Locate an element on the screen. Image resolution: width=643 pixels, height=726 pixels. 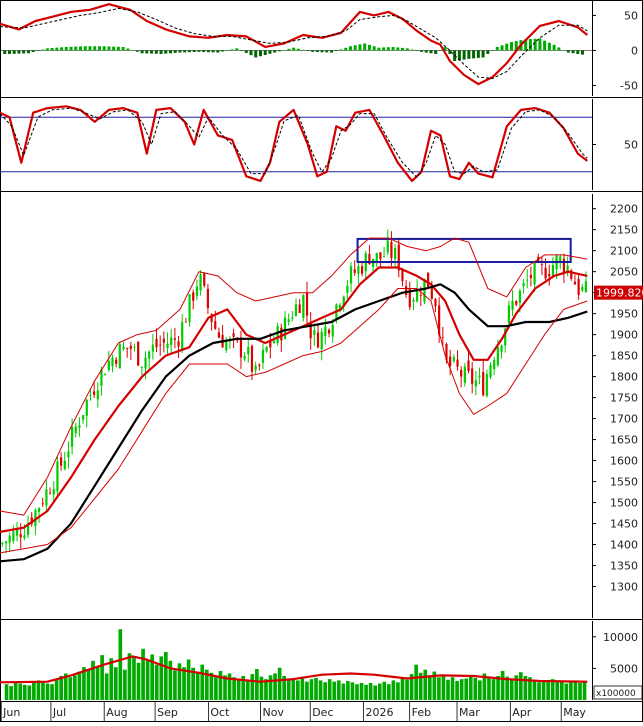
panel-volume: 5000 10000 x100000 is located at coordinates (321, 661).